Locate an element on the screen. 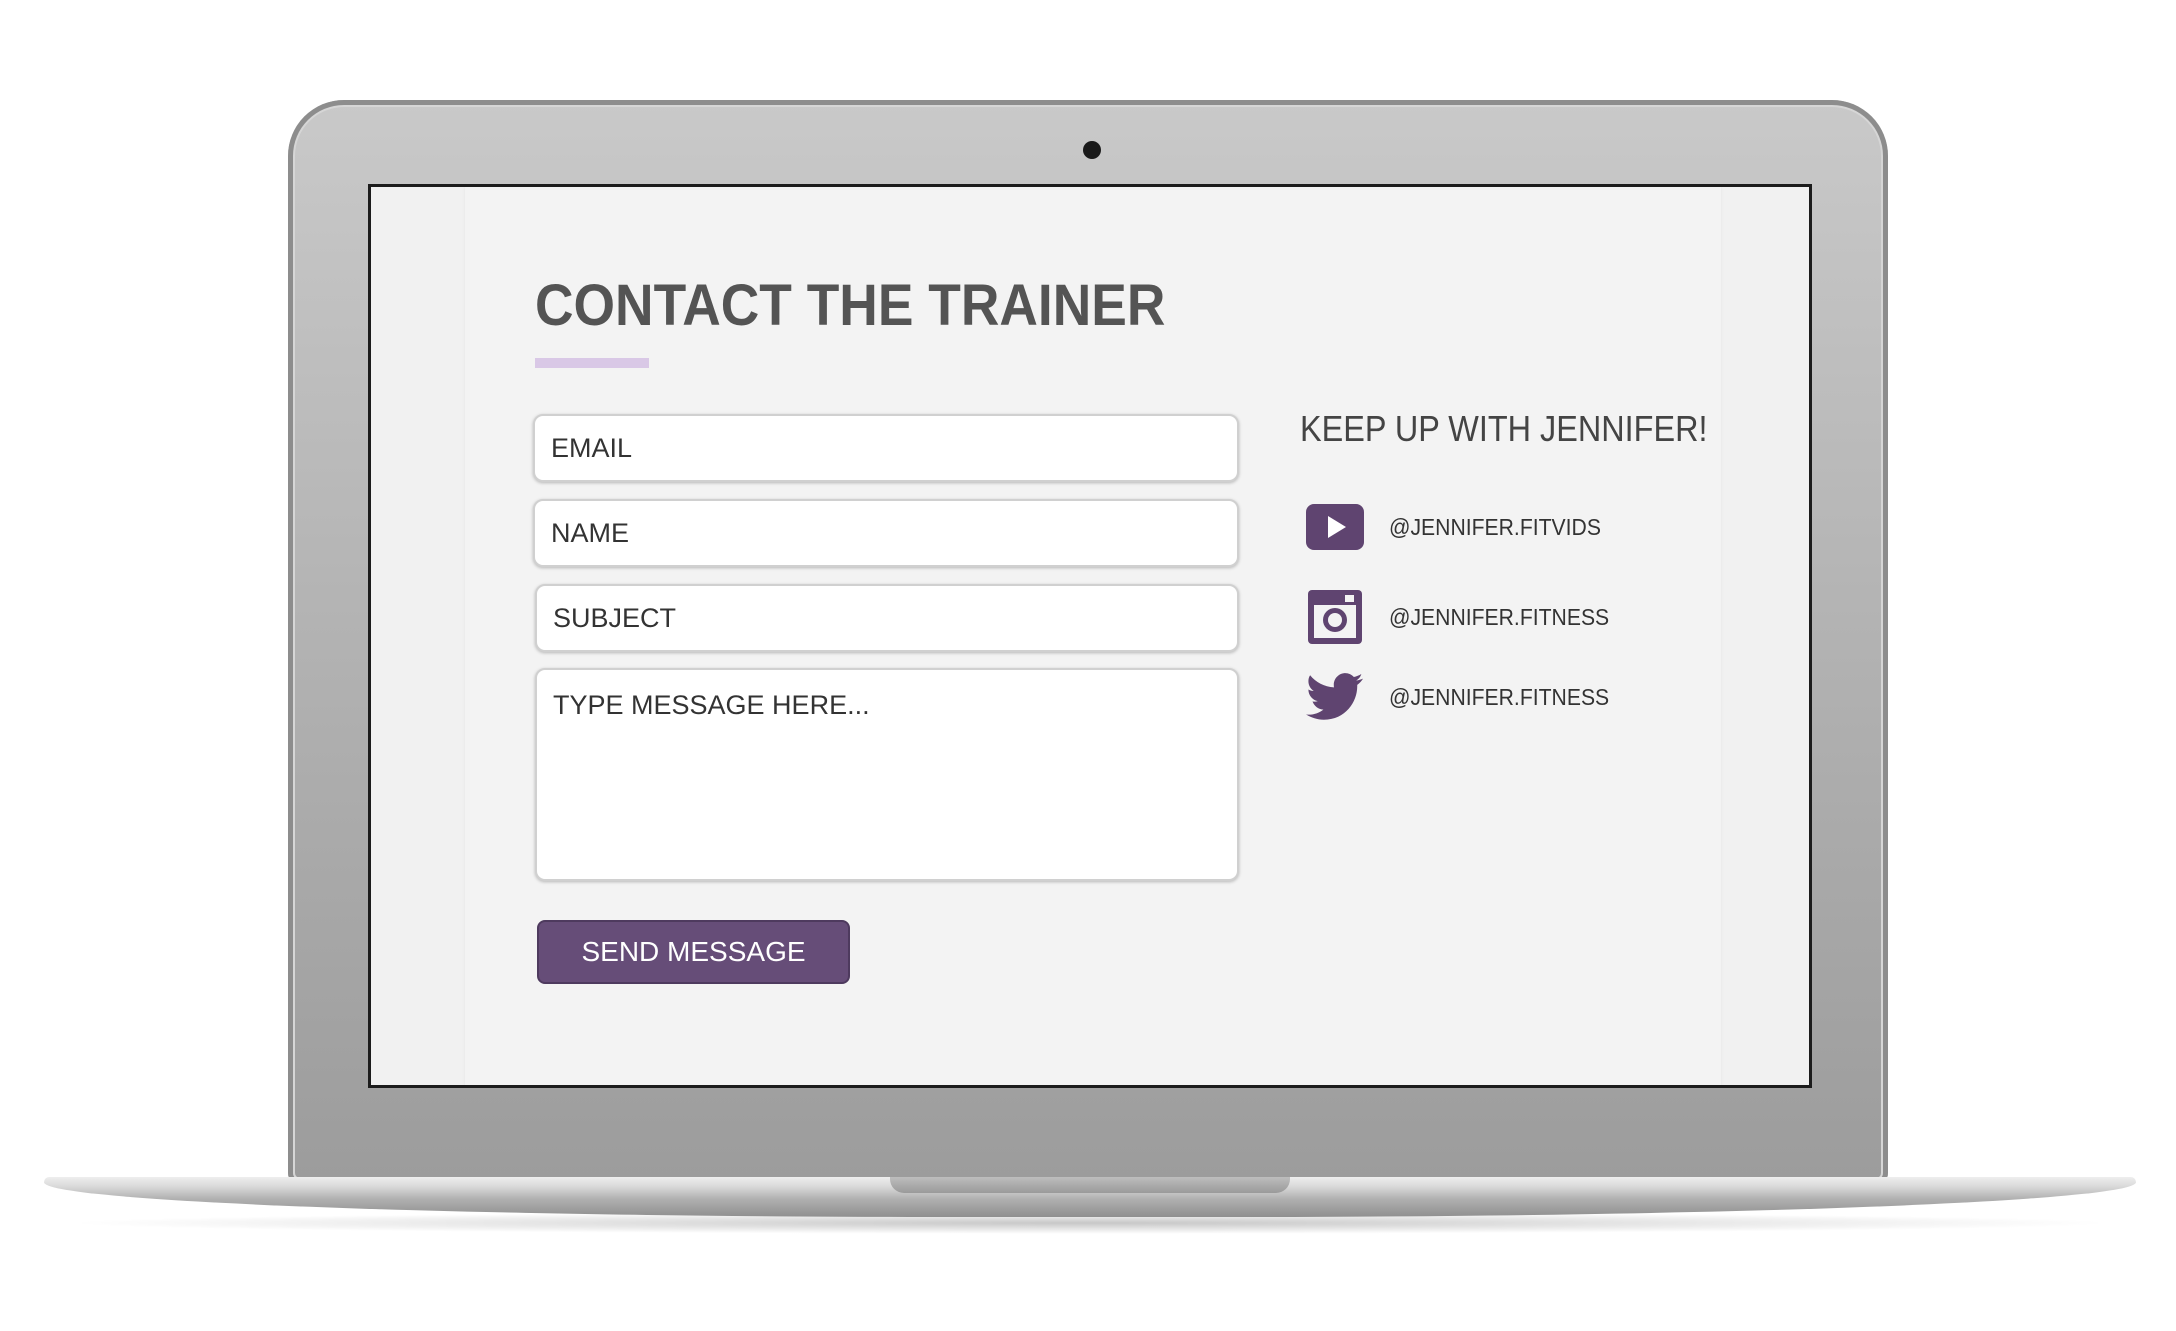 This screenshot has width=2176, height=1331. youtube-icon is located at coordinates (1335, 527).